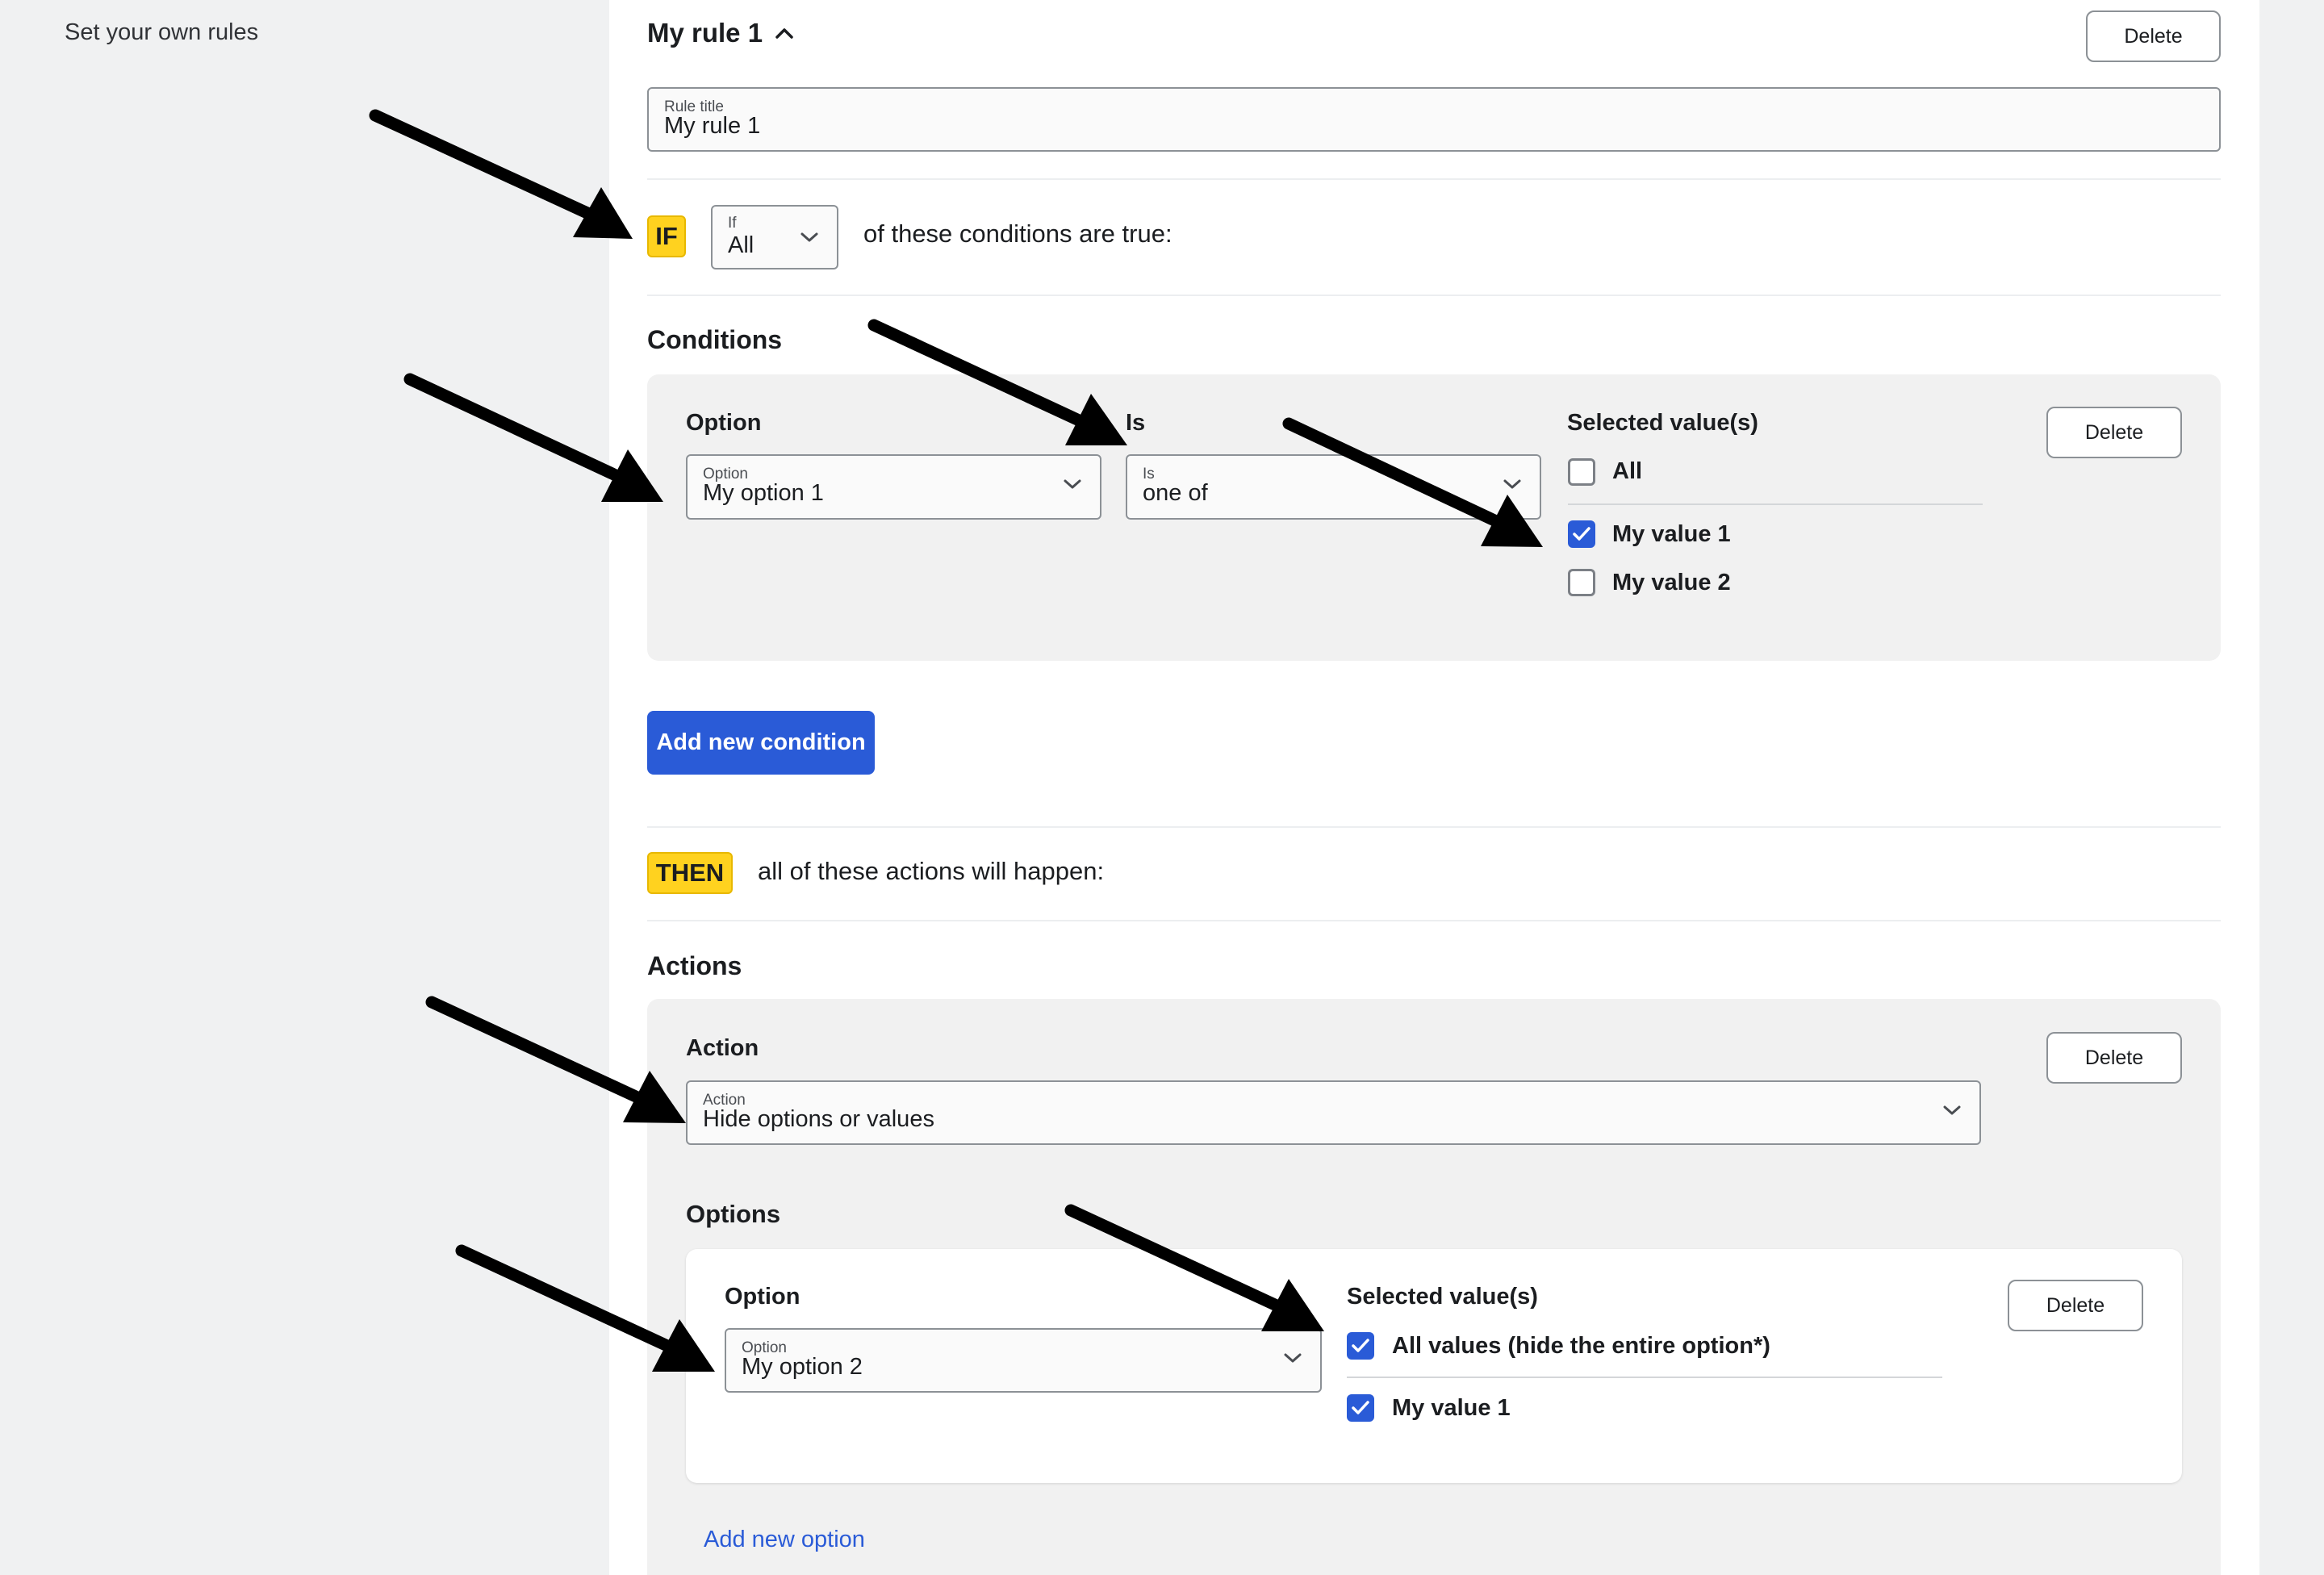  Describe the element at coordinates (162, 32) in the screenshot. I see `sidebar-label: Set your own rules` at that location.